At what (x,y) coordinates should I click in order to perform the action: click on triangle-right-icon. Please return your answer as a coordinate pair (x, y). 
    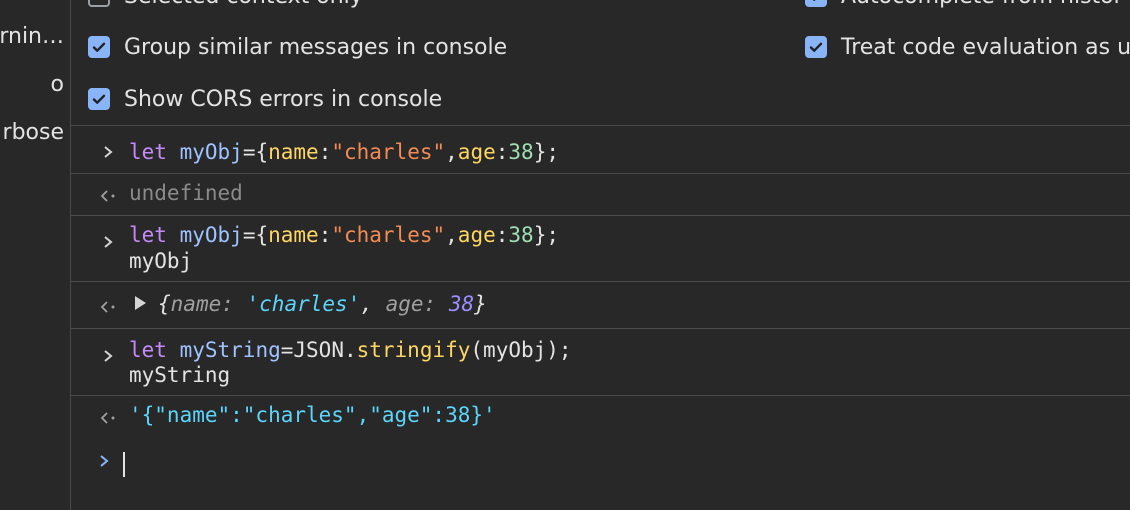
    Looking at the image, I should click on (140, 303).